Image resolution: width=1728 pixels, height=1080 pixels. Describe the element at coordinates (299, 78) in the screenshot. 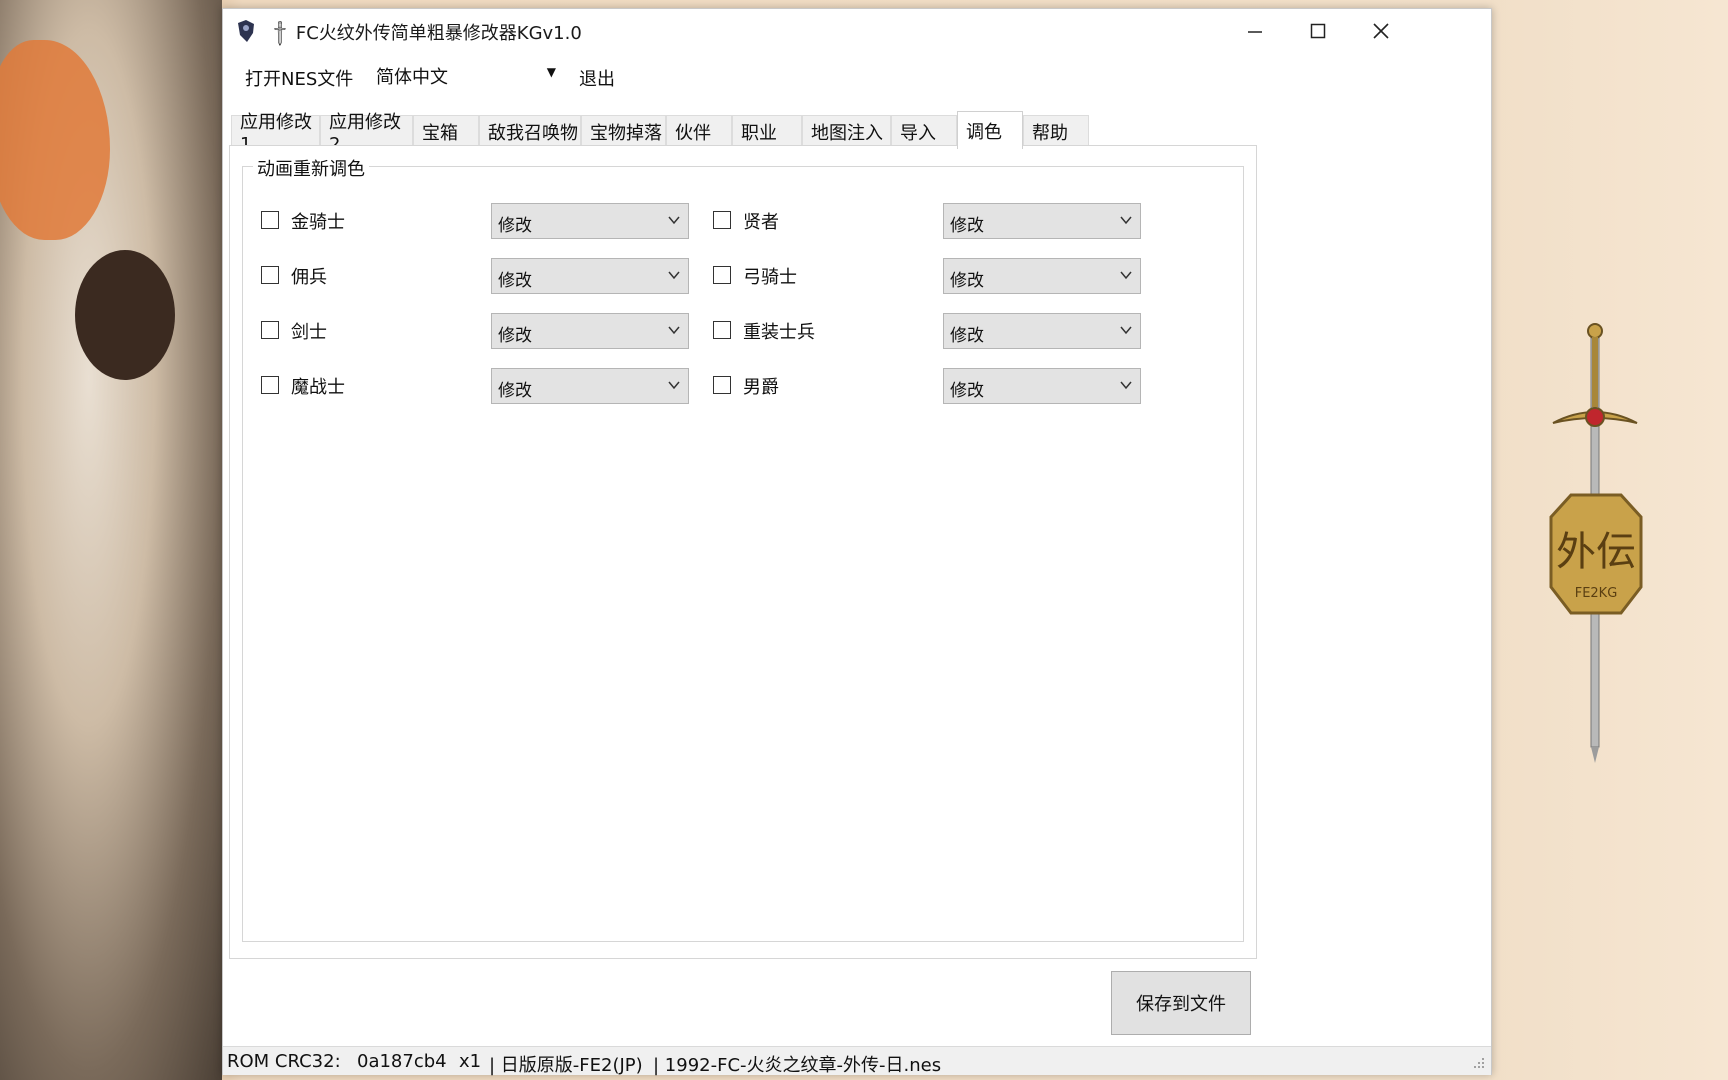

I see `open-nes-menu: 打开NES文件` at that location.